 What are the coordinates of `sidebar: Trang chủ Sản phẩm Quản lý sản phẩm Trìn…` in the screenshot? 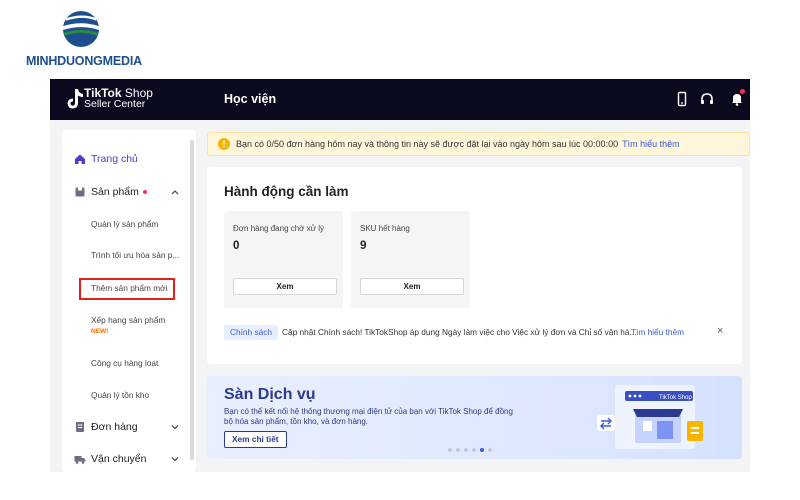 It's located at (129, 301).